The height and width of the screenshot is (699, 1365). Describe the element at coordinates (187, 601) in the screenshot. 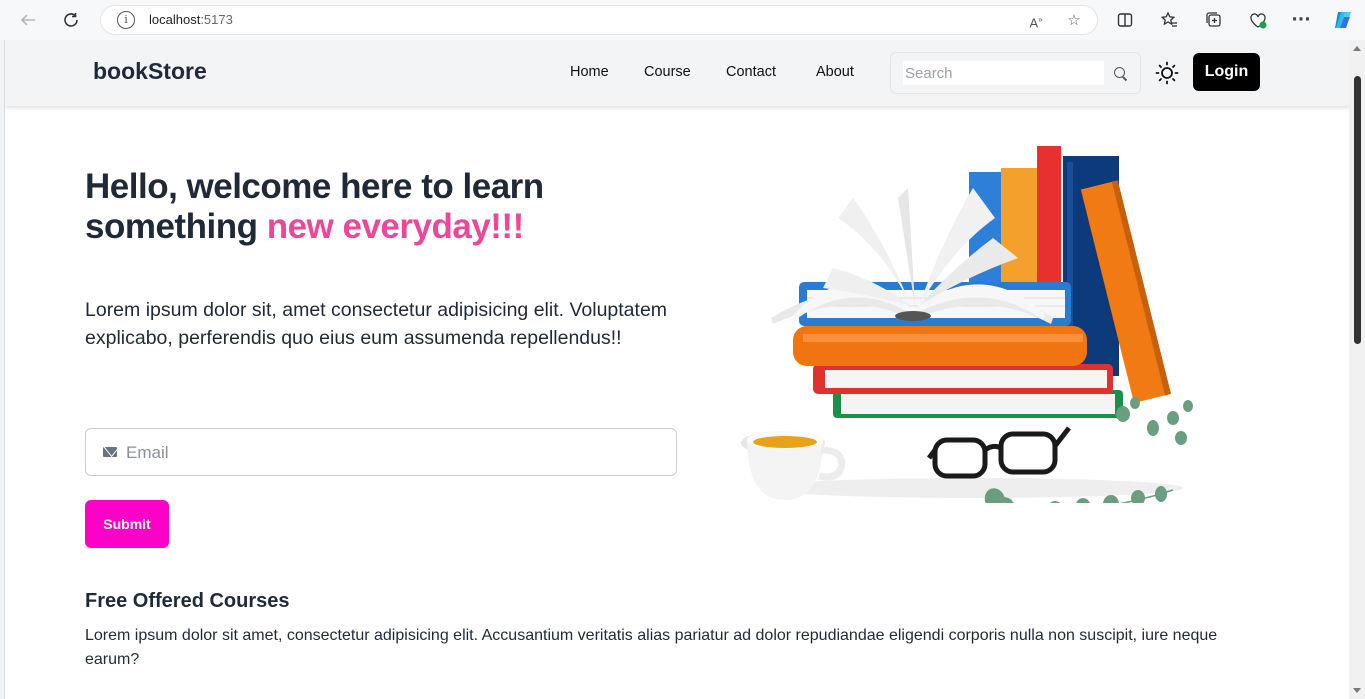

I see `courses-title: Free Offered Courses` at that location.